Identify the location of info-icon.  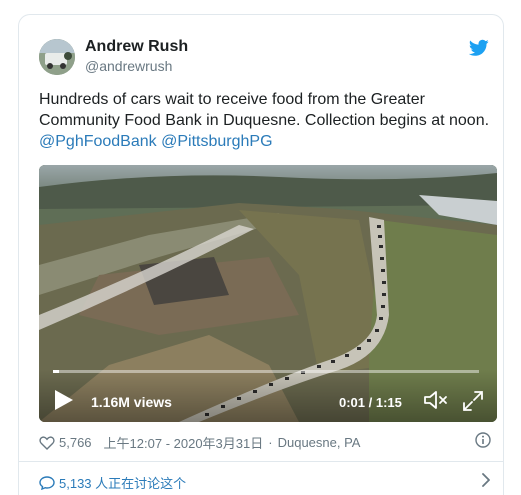
(483, 440).